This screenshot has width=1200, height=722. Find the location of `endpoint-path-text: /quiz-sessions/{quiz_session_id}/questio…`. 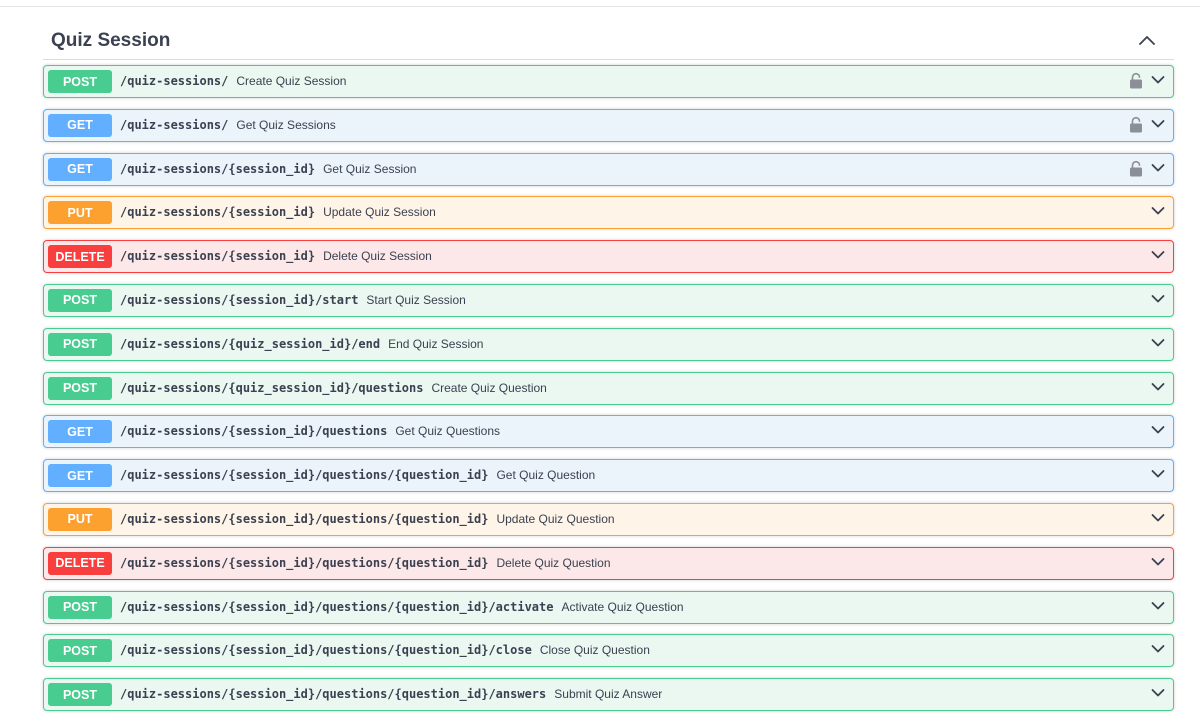

endpoint-path-text: /quiz-sessions/{quiz_session_id}/questio… is located at coordinates (272, 387).